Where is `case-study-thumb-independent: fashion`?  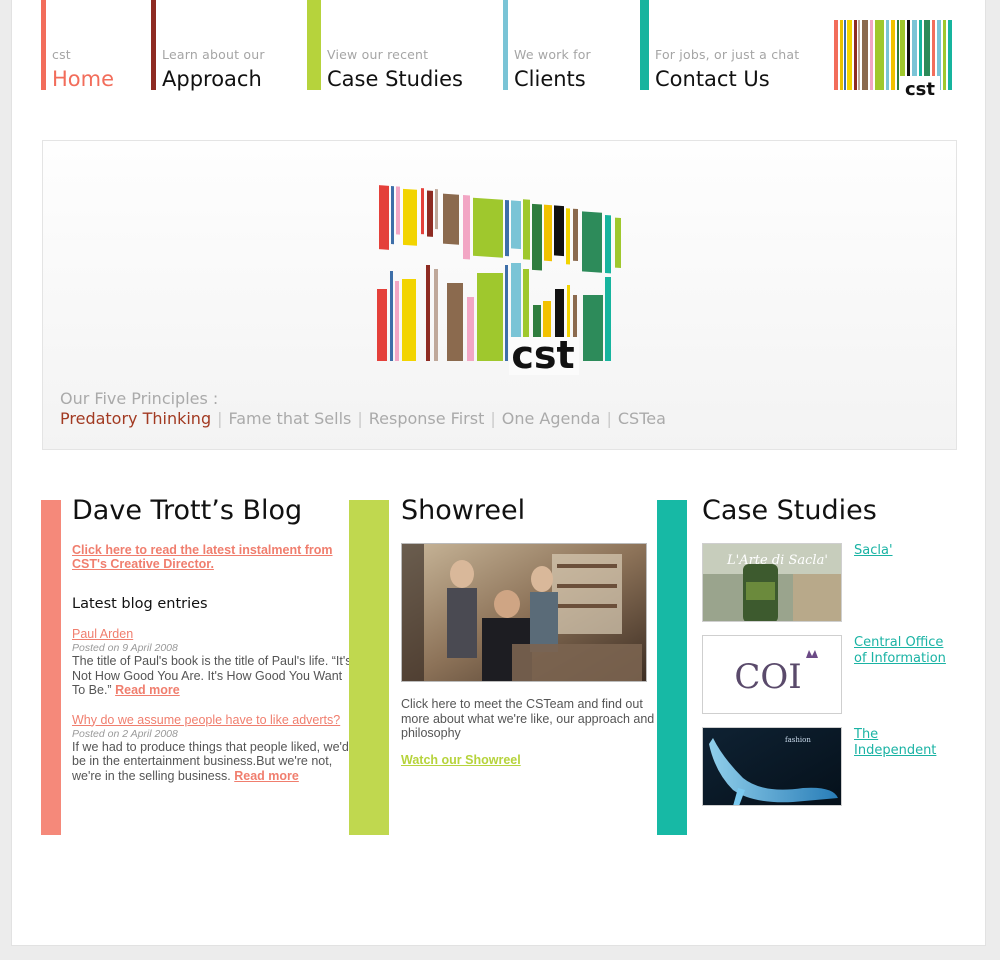 case-study-thumb-independent: fashion is located at coordinates (772, 766).